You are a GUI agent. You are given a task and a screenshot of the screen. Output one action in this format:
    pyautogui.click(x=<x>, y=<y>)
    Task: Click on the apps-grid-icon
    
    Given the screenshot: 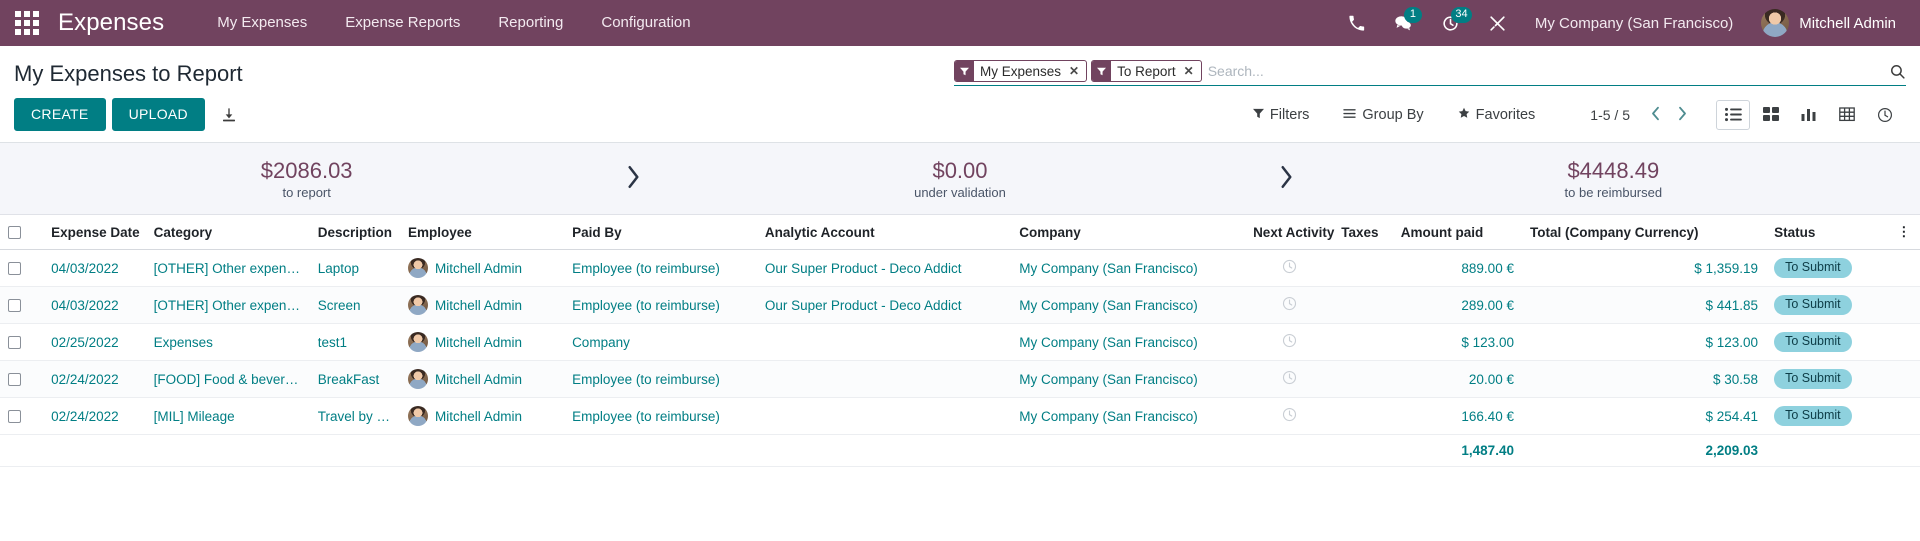 What is the action you would take?
    pyautogui.click(x=27, y=23)
    